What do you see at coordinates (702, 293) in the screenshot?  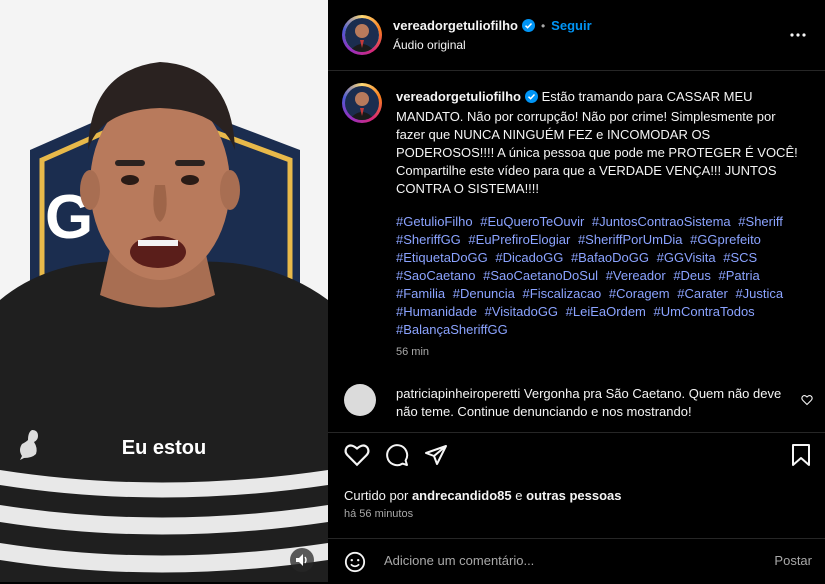 I see `hashtag-link: #Carater` at bounding box center [702, 293].